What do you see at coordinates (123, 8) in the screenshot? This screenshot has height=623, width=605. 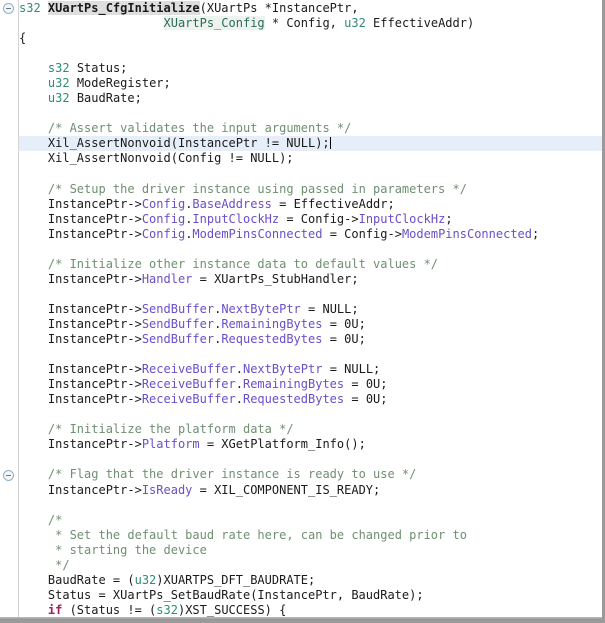 I see `code-token: XUartPs_CfgInitialize` at bounding box center [123, 8].